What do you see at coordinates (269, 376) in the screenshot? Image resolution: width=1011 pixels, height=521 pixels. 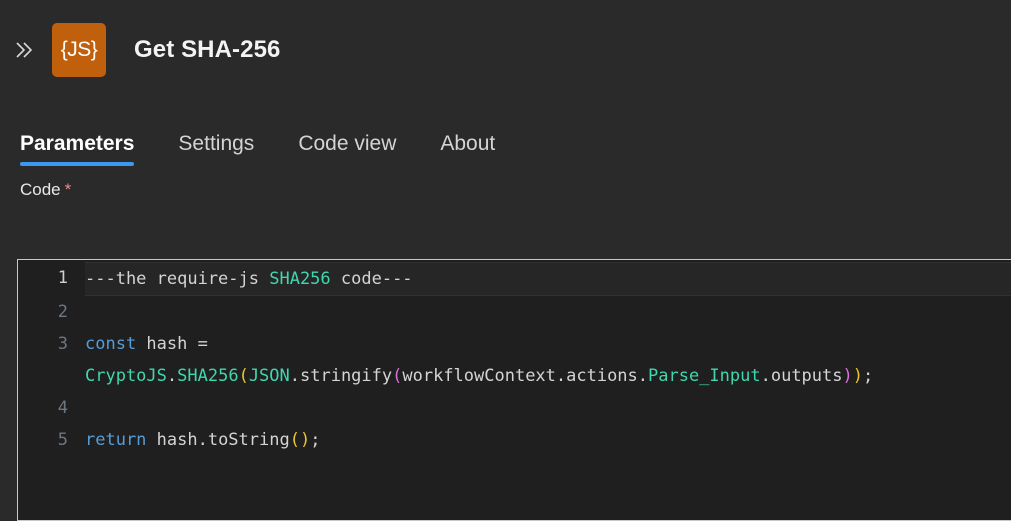 I see `code-token: JSON` at bounding box center [269, 376].